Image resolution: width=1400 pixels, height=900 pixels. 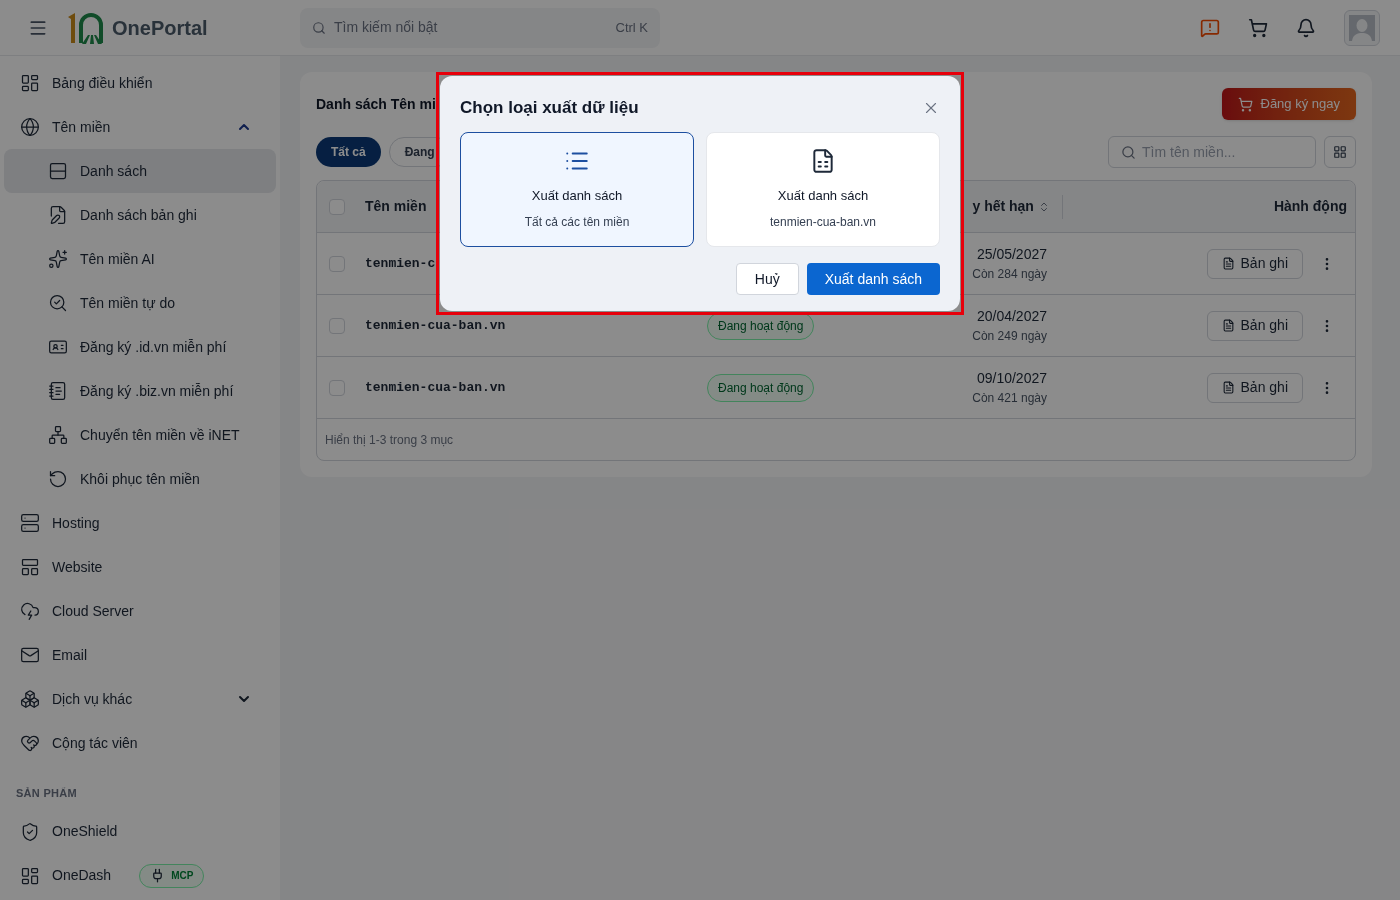 I want to click on server-icon, so click(x=30, y=523).